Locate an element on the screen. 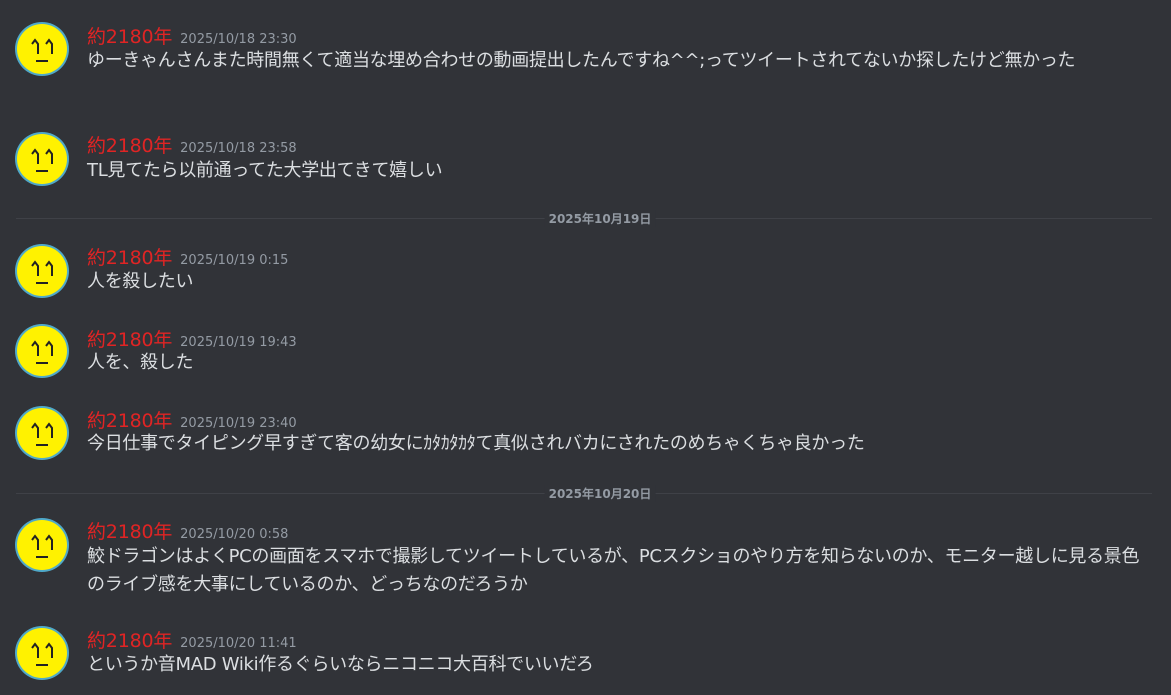 The width and height of the screenshot is (1171, 695). timestamp: 2025/10/18 23:30 is located at coordinates (238, 39).